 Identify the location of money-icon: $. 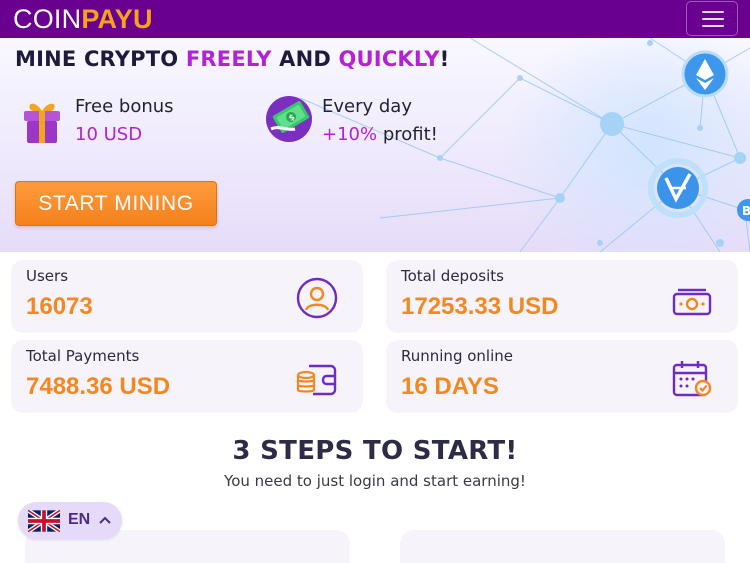
(289, 119).